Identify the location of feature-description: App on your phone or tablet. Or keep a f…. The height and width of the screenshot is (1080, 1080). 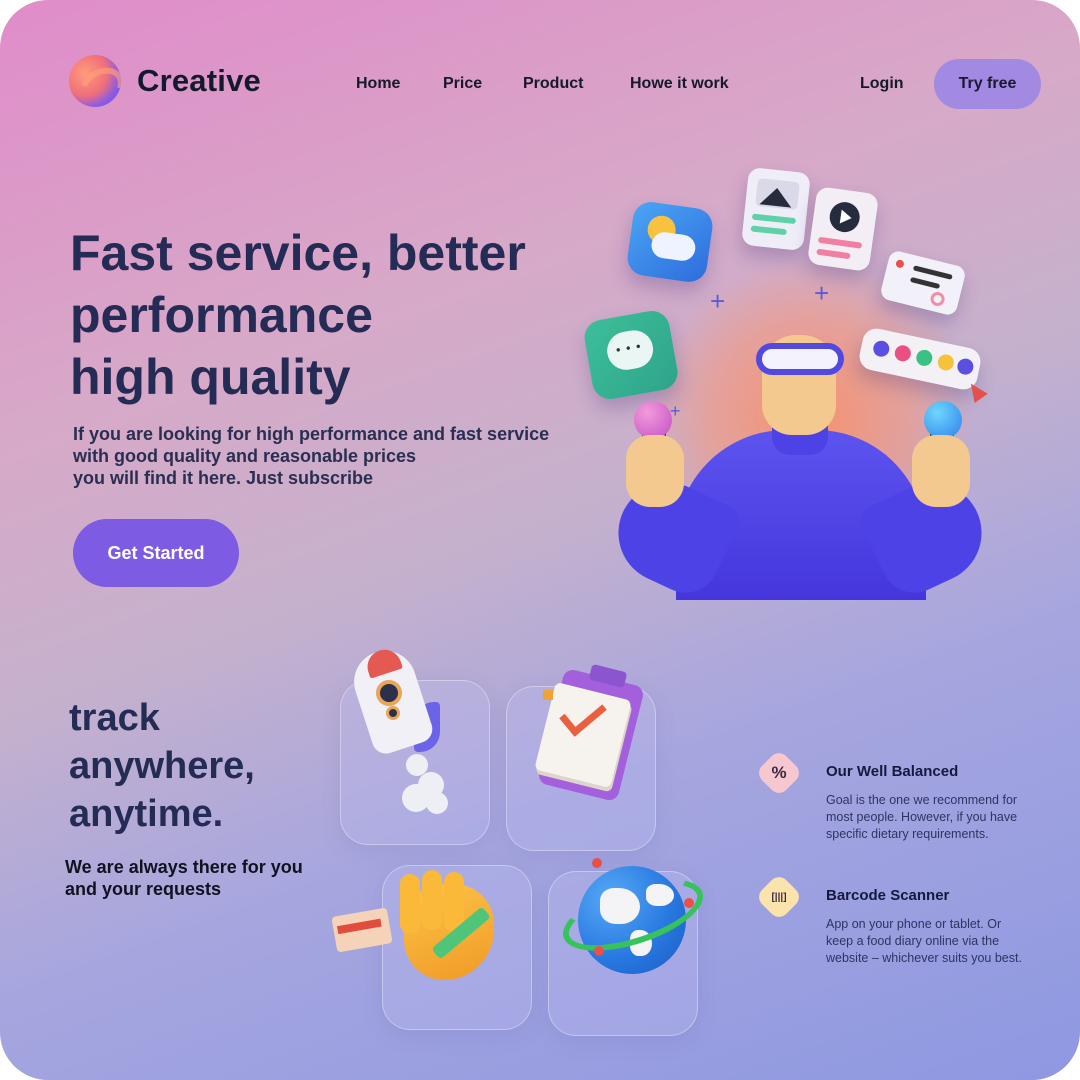
(924, 941).